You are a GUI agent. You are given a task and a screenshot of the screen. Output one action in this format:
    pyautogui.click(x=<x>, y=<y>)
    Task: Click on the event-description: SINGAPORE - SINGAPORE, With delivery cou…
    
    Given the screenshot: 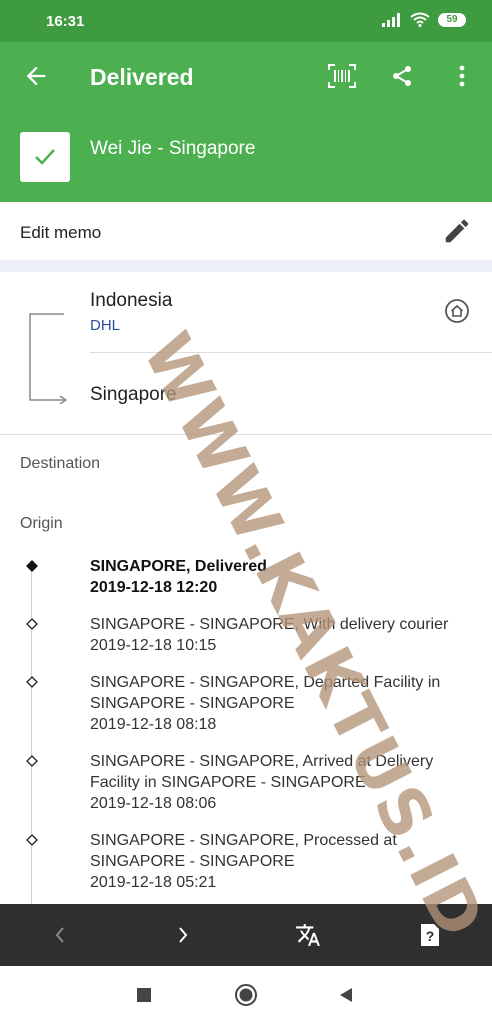 What is the action you would take?
    pyautogui.click(x=269, y=624)
    